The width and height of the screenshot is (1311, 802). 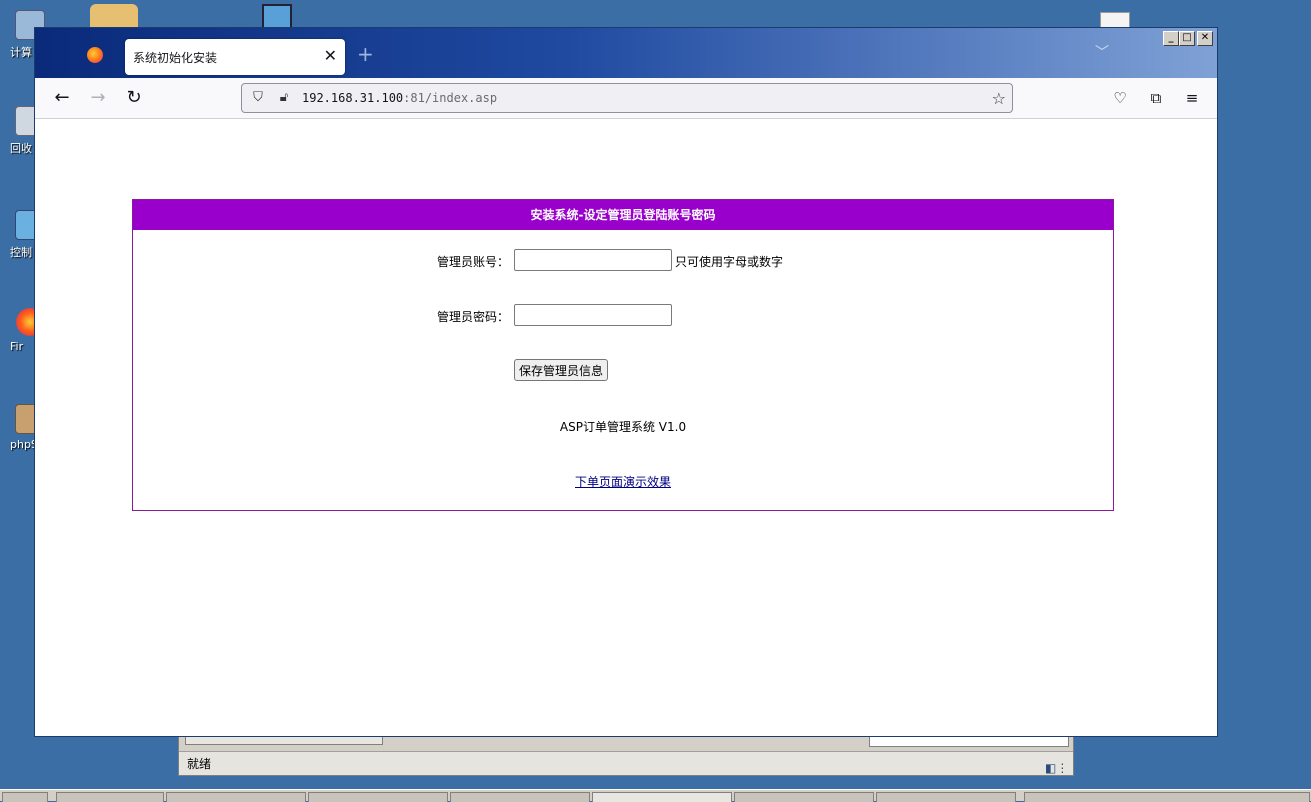 What do you see at coordinates (134, 98) in the screenshot?
I see `reload-icon: ↻` at bounding box center [134, 98].